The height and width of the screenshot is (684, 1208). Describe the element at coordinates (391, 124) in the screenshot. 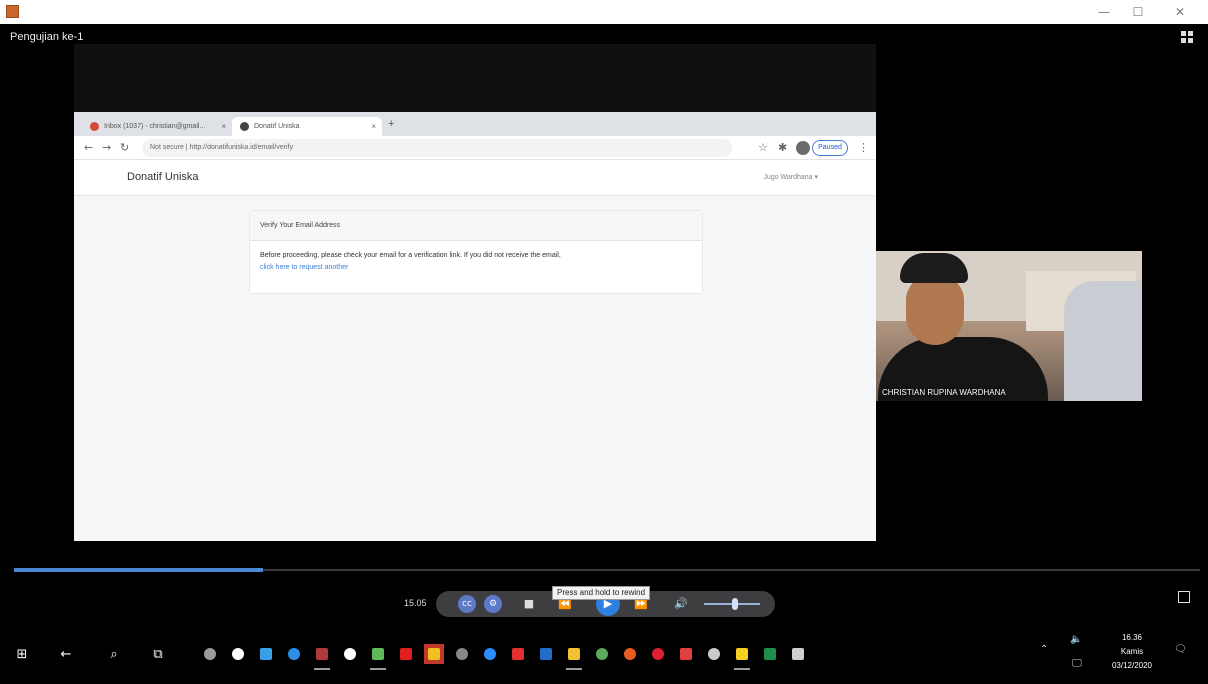

I see `new-tab-button: +` at that location.